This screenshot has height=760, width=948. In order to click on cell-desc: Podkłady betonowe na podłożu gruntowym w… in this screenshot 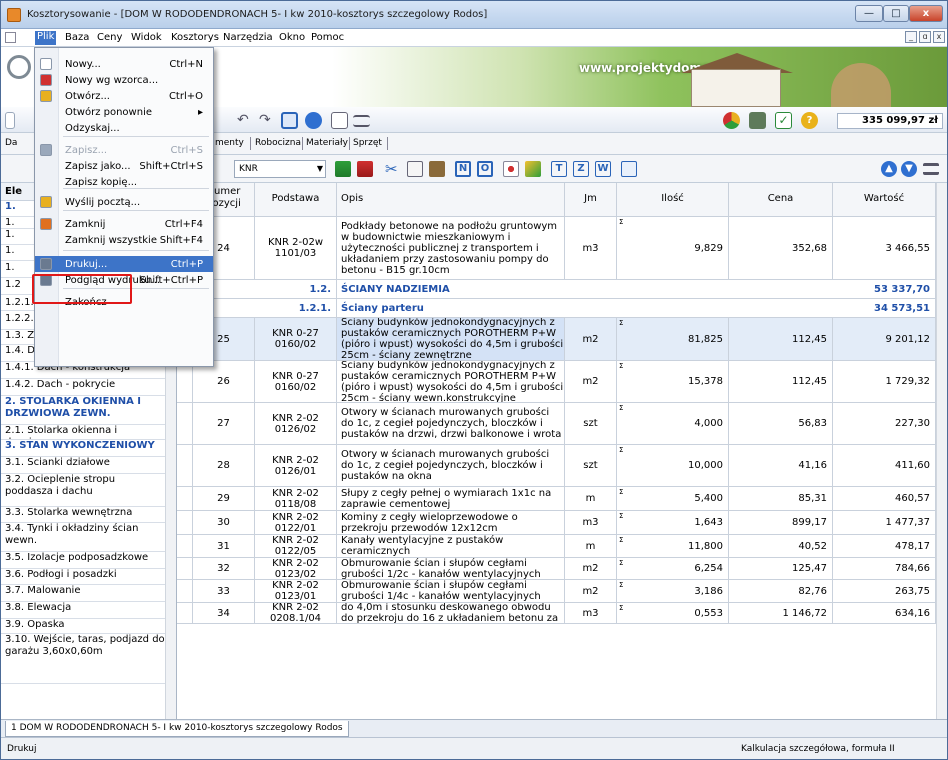, I will do `click(451, 248)`.